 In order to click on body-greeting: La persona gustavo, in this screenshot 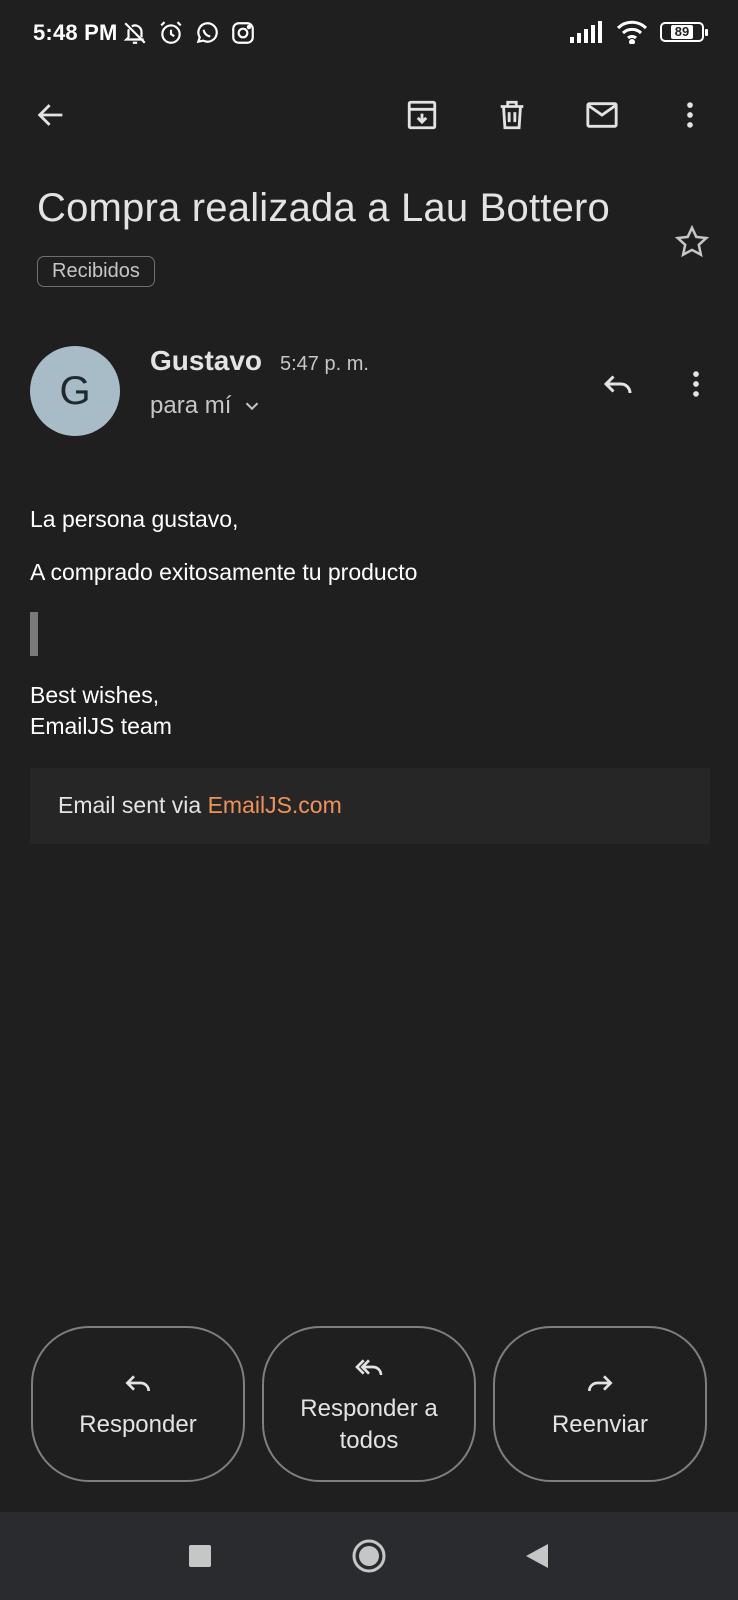, I will do `click(134, 519)`.